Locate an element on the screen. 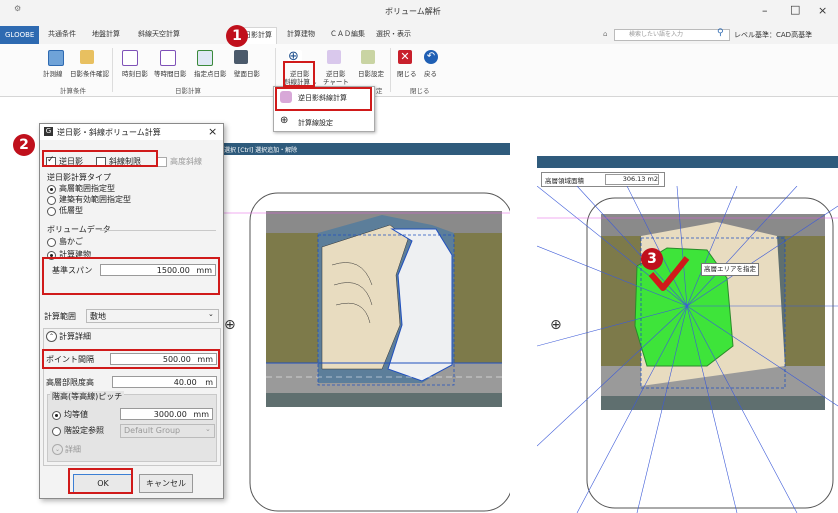 Image resolution: width=838 pixels, height=513 pixels. compass-icon: ⊕ is located at coordinates (230, 325).